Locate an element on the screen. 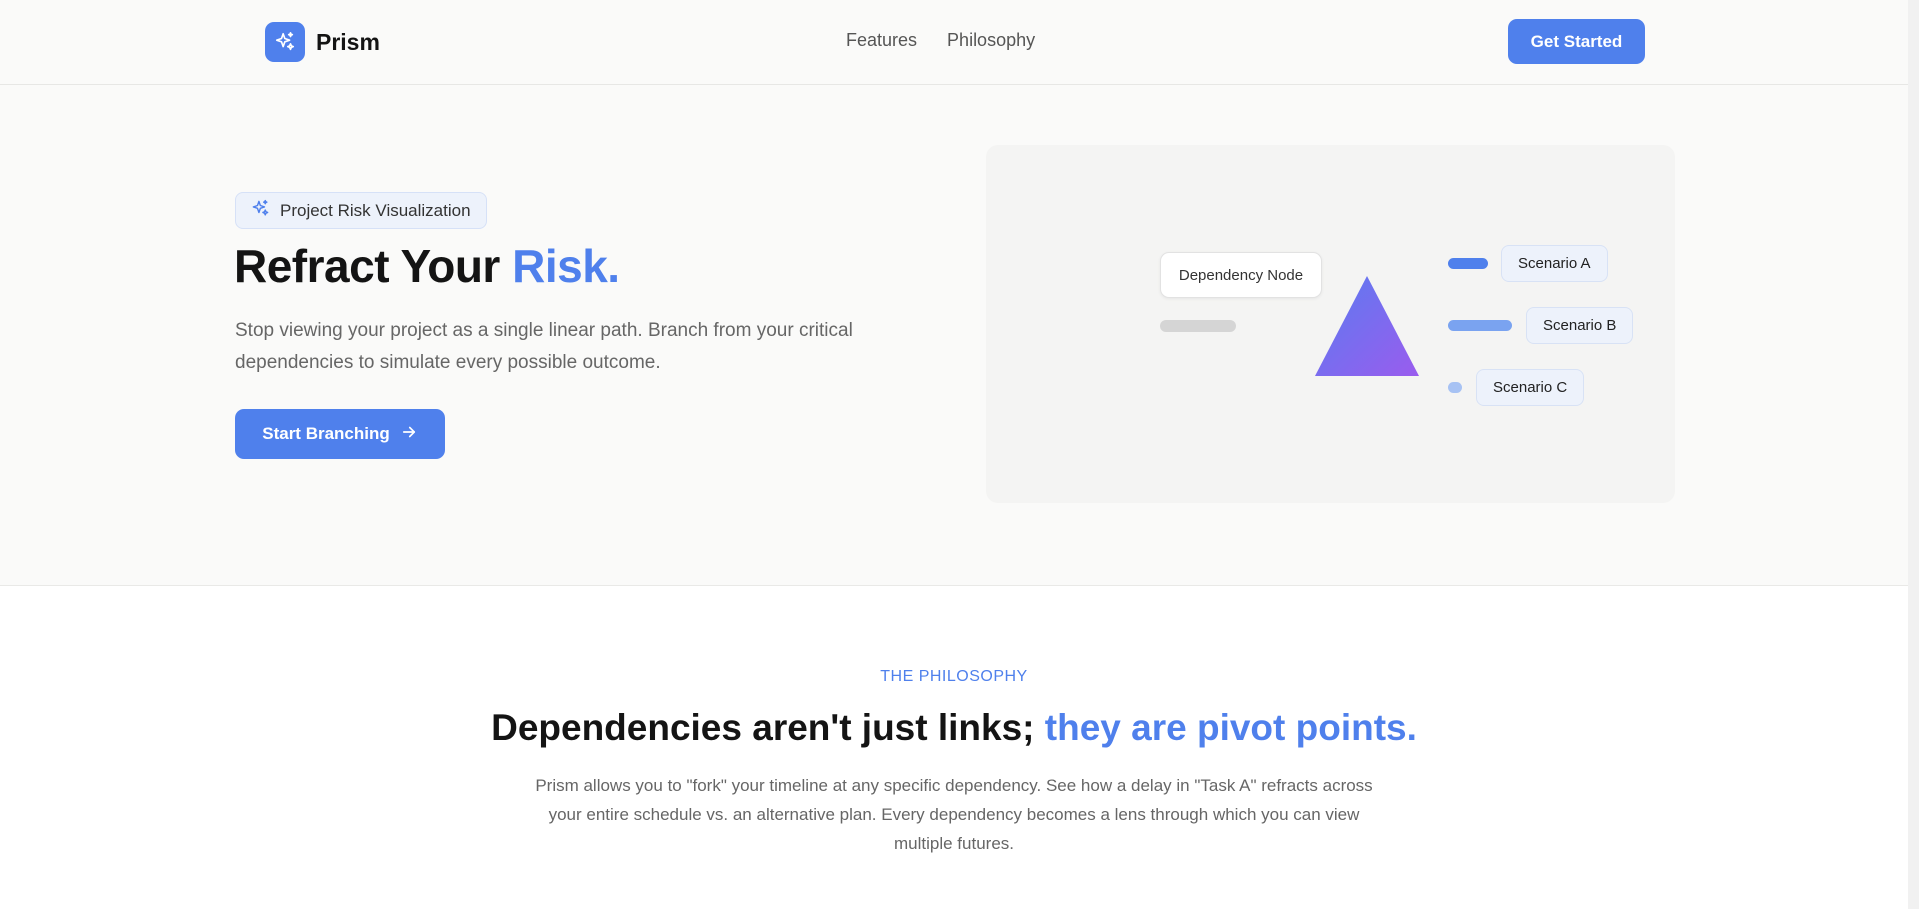  brand-name: Prism is located at coordinates (348, 41).